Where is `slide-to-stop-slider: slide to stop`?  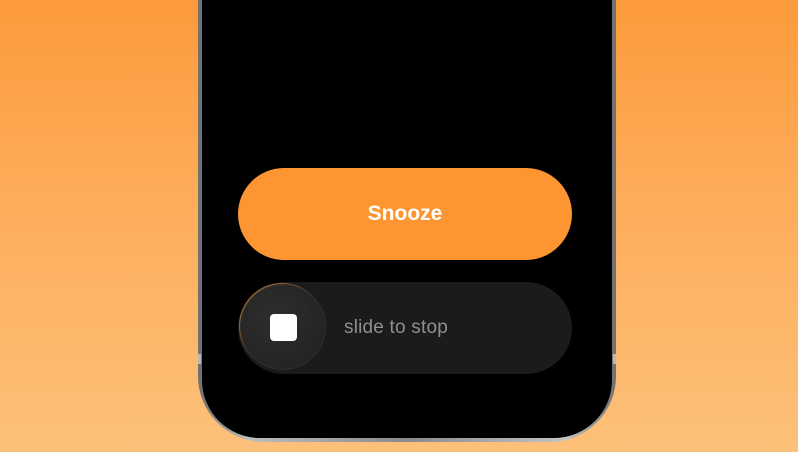
slide-to-stop-slider: slide to stop is located at coordinates (405, 328).